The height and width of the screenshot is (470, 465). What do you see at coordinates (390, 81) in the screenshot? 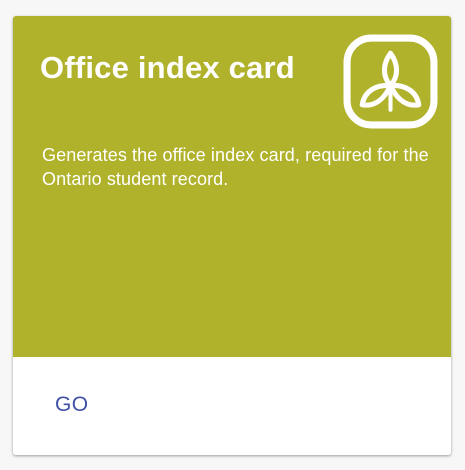
I see `ontario-trillium-icon` at bounding box center [390, 81].